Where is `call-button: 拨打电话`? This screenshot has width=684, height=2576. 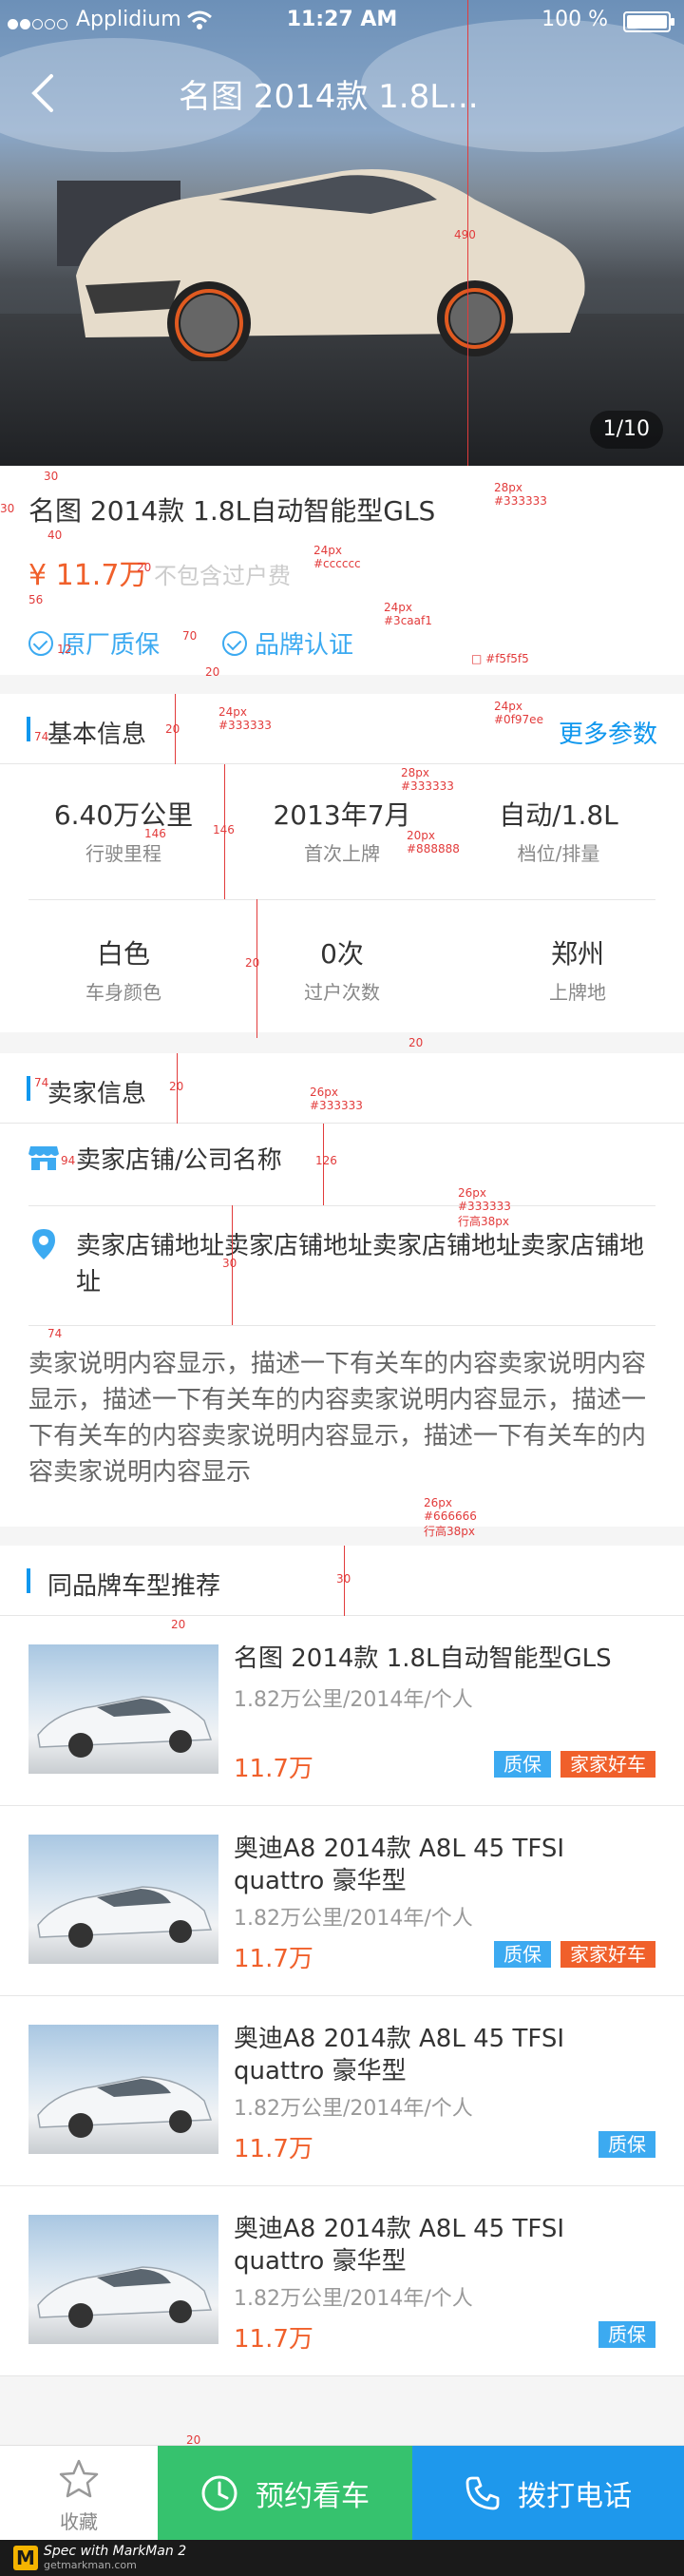 call-button: 拨打电话 is located at coordinates (548, 2494).